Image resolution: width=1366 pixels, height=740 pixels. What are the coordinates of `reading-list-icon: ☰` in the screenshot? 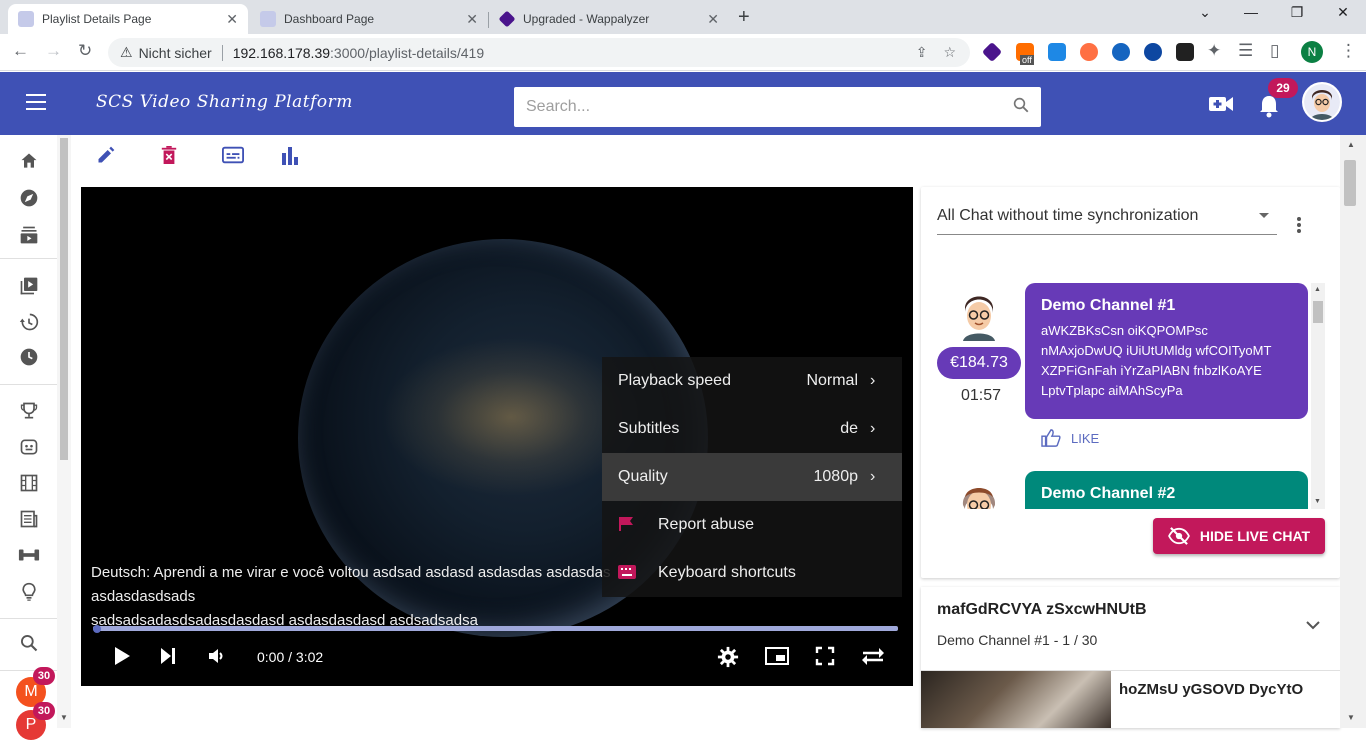 It's located at (1245, 51).